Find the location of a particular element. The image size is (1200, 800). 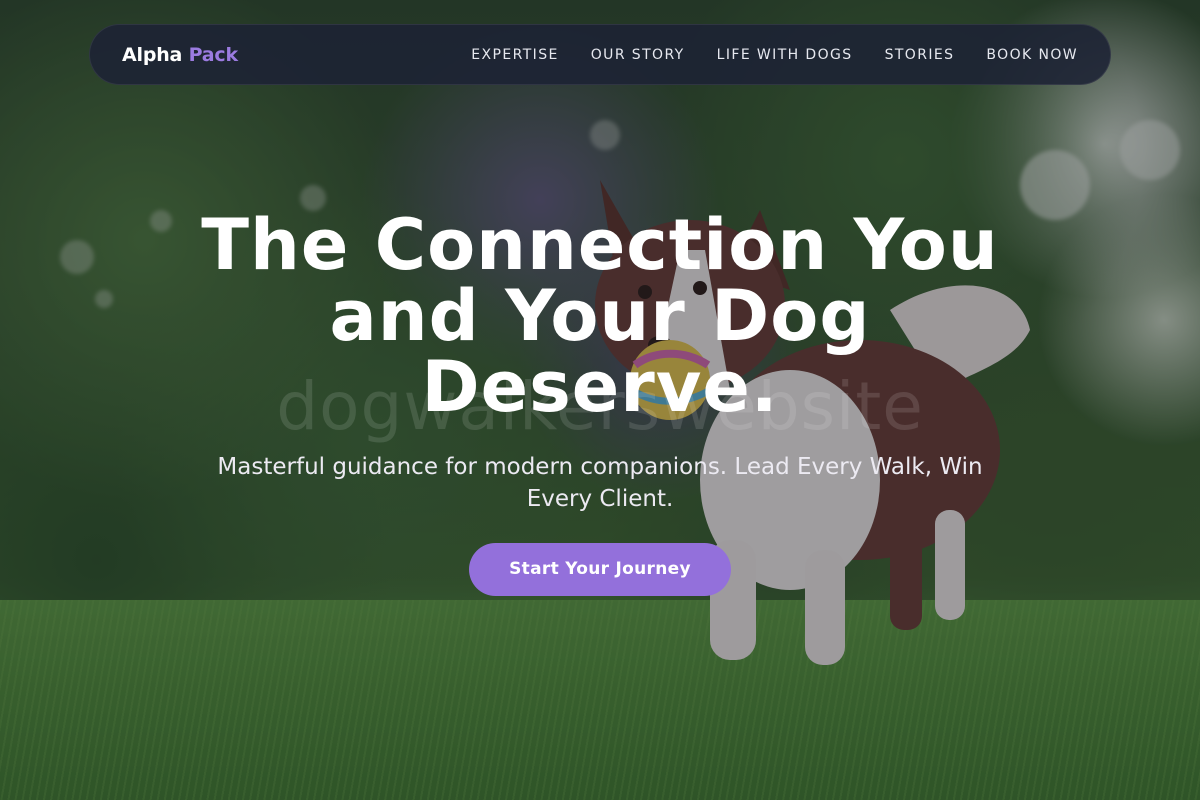

nav-link-expertise: EXPERTISE is located at coordinates (514, 55).